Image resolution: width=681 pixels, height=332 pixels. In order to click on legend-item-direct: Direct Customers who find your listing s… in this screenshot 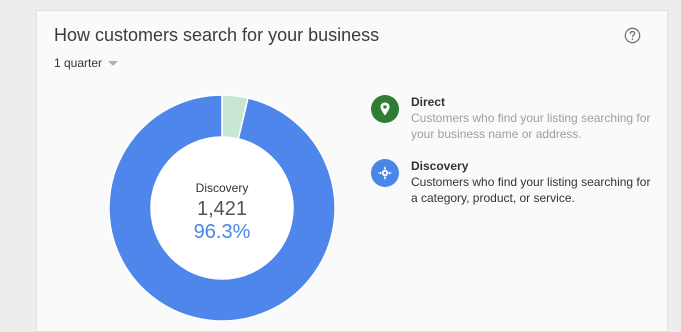, I will do `click(511, 120)`.